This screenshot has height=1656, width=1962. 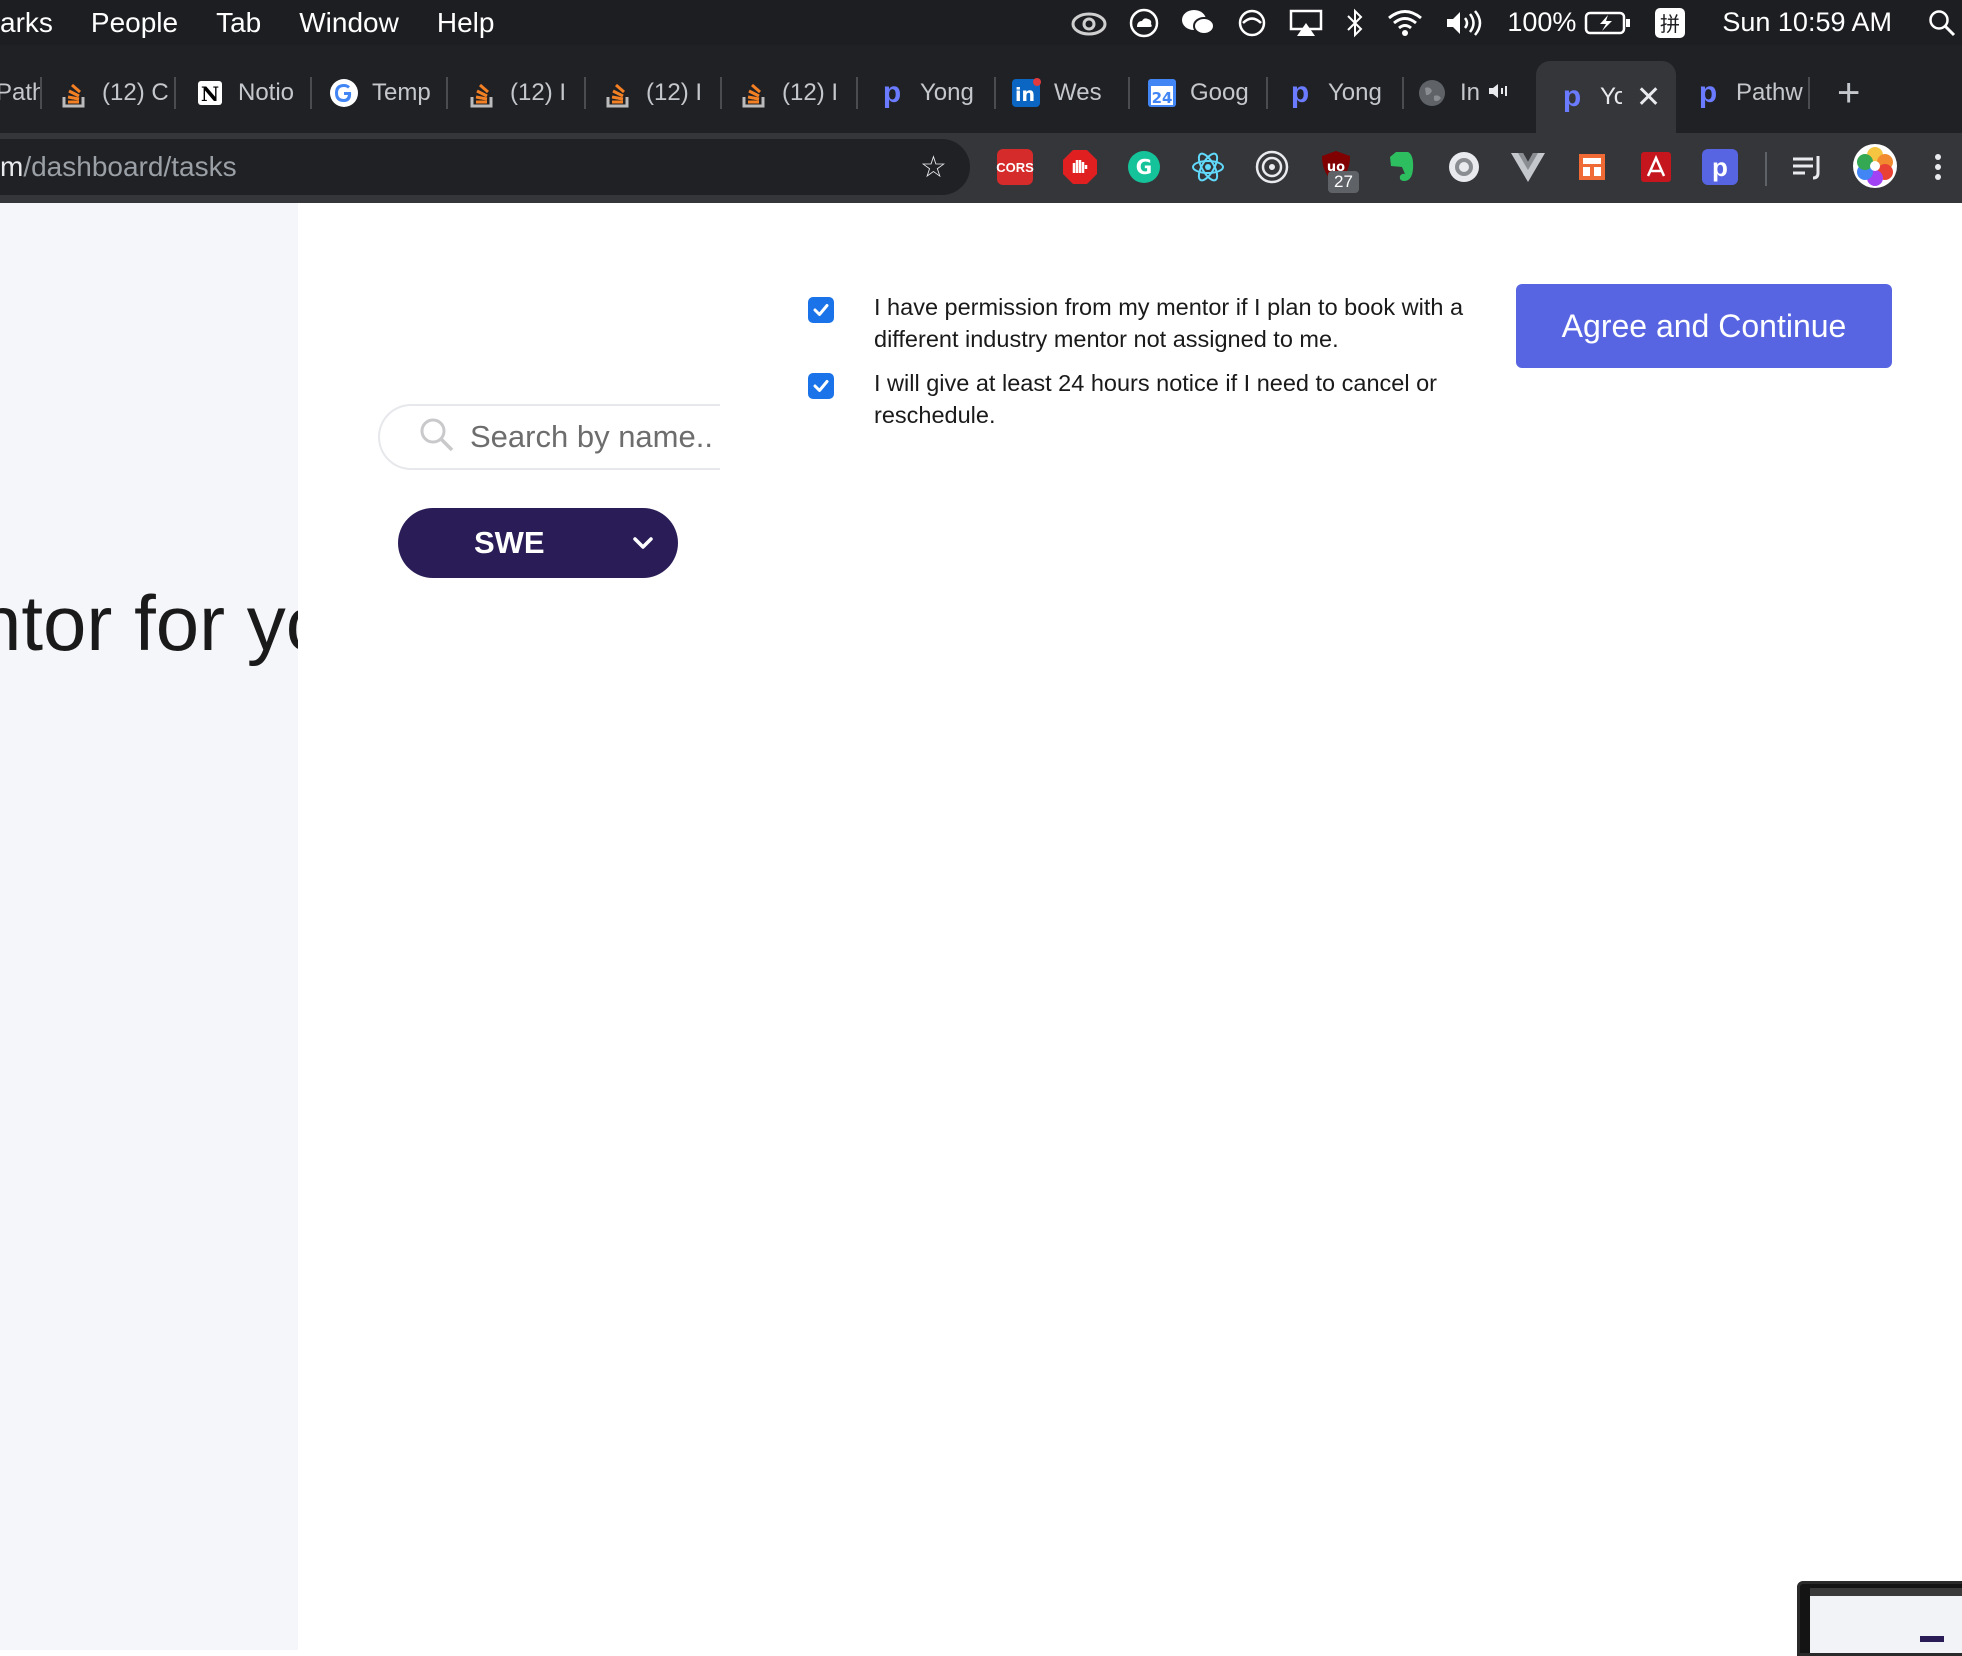 What do you see at coordinates (1932, 1639) in the screenshot?
I see `thumbnail-button` at bounding box center [1932, 1639].